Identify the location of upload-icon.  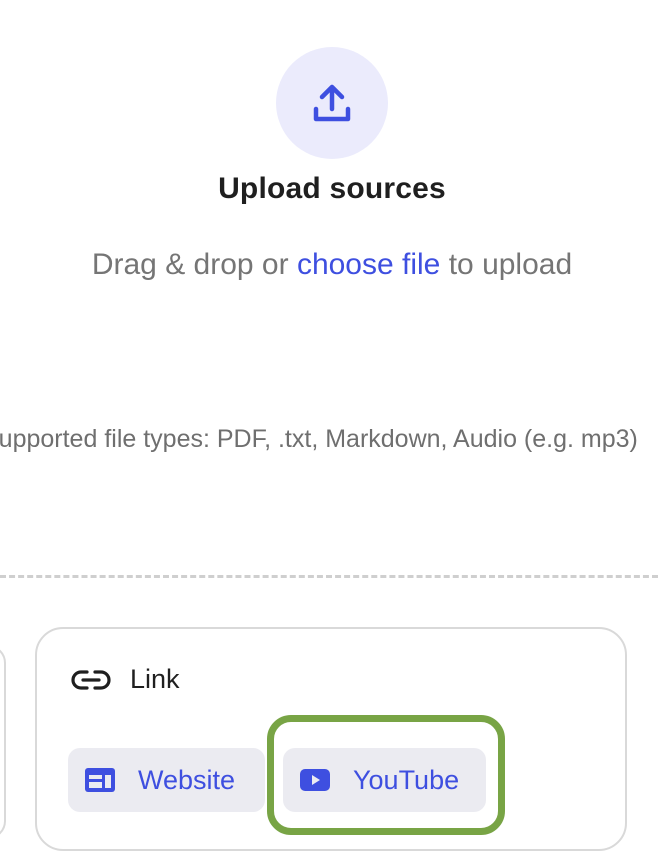
(332, 103).